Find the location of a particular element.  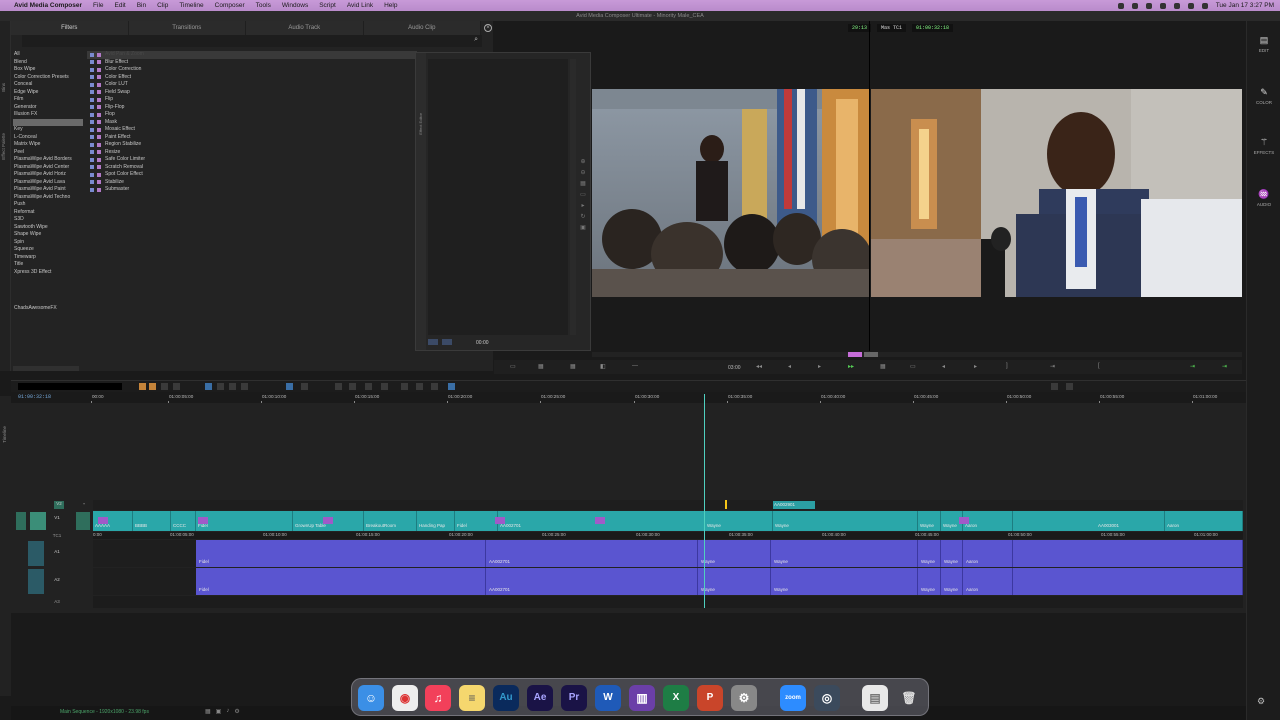

category-item: Xpress 3D Effect is located at coordinates (48, 273).